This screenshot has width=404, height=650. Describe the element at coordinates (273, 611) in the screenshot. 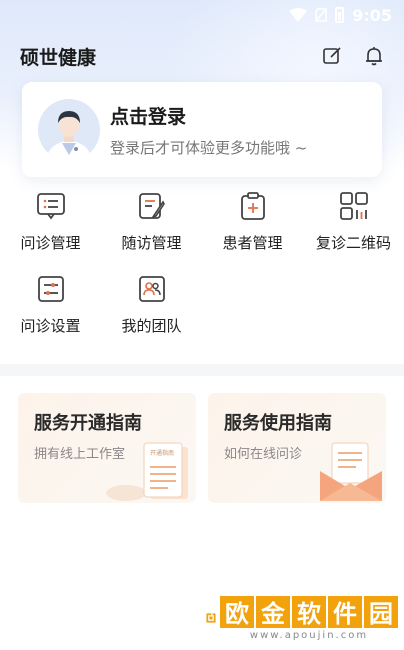

I see `watermark-char: 金` at that location.